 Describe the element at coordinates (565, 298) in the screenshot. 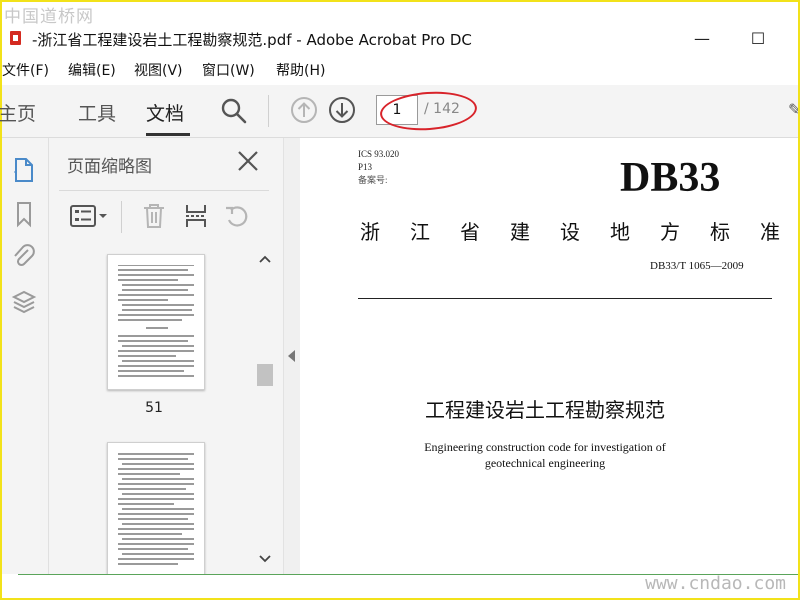

I see `doc-divider` at that location.